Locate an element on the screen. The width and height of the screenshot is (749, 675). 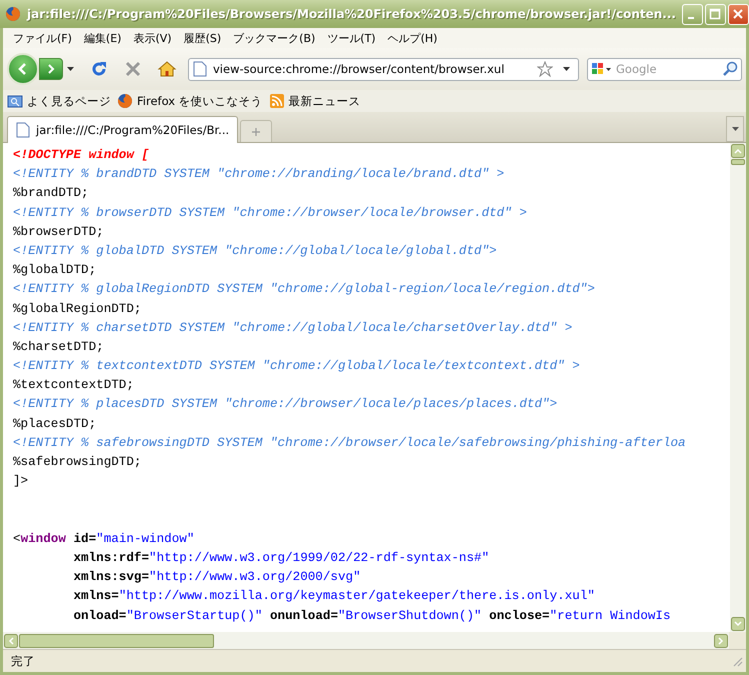
code-line: %brandDTD; is located at coordinates (51, 193).